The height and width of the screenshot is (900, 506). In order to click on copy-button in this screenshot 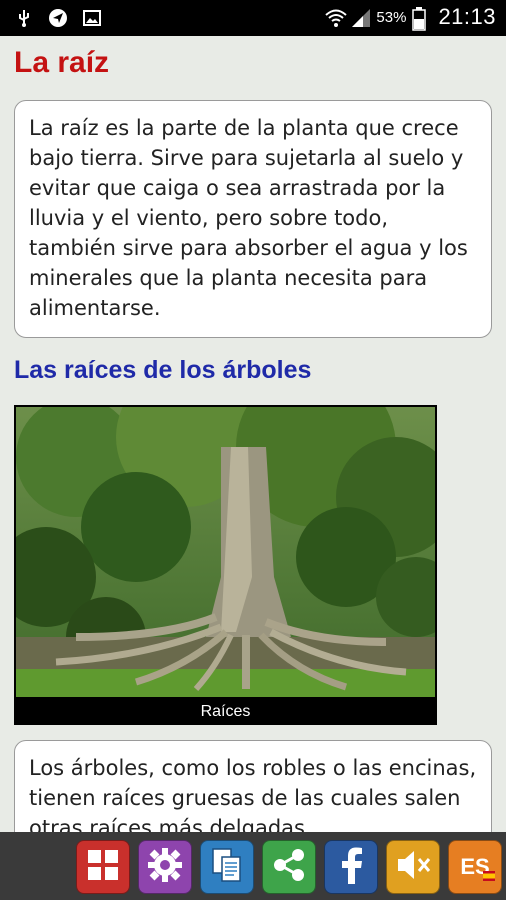, I will do `click(227, 867)`.